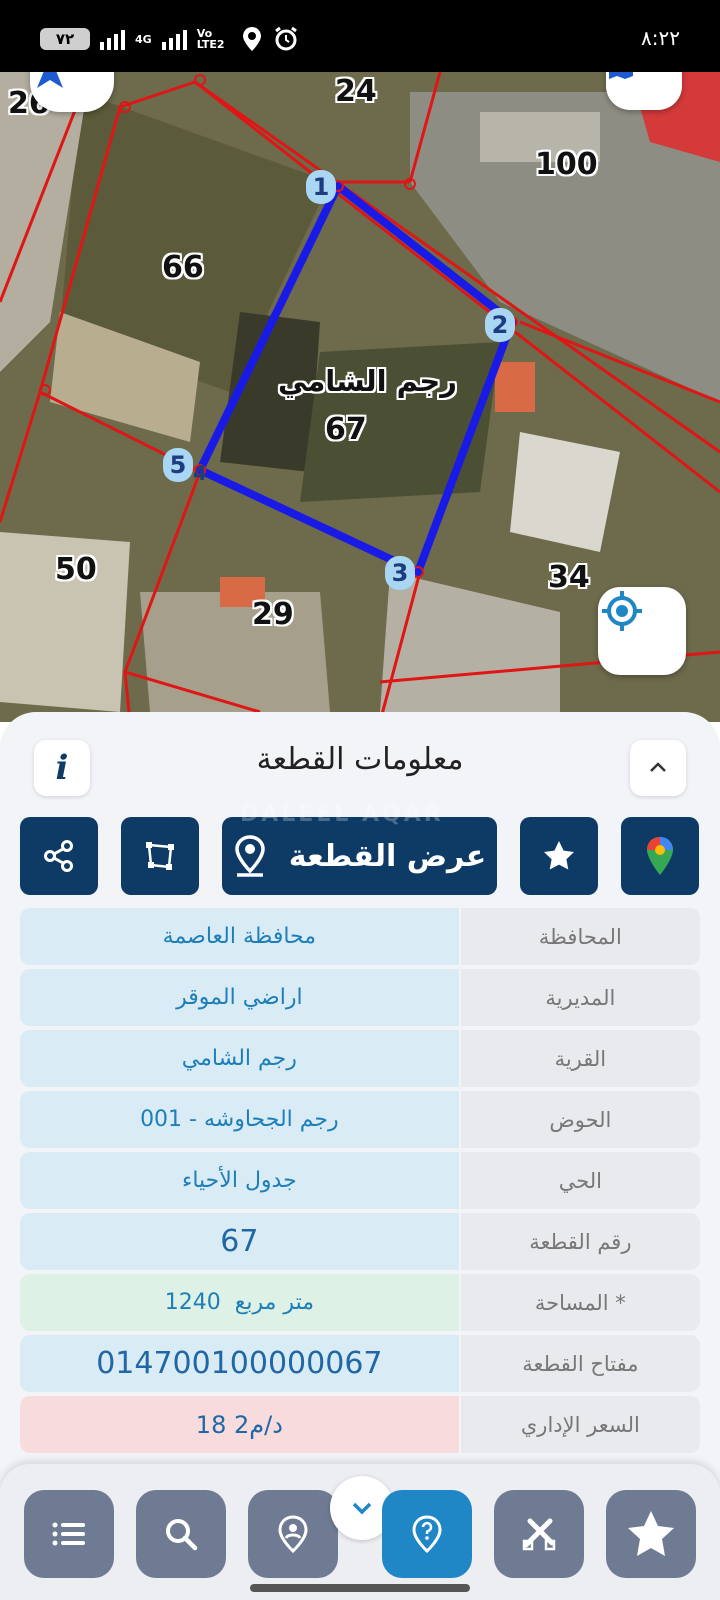 The height and width of the screenshot is (1600, 720). Describe the element at coordinates (342, 814) in the screenshot. I see `watermark: DALEEL AQAR` at that location.